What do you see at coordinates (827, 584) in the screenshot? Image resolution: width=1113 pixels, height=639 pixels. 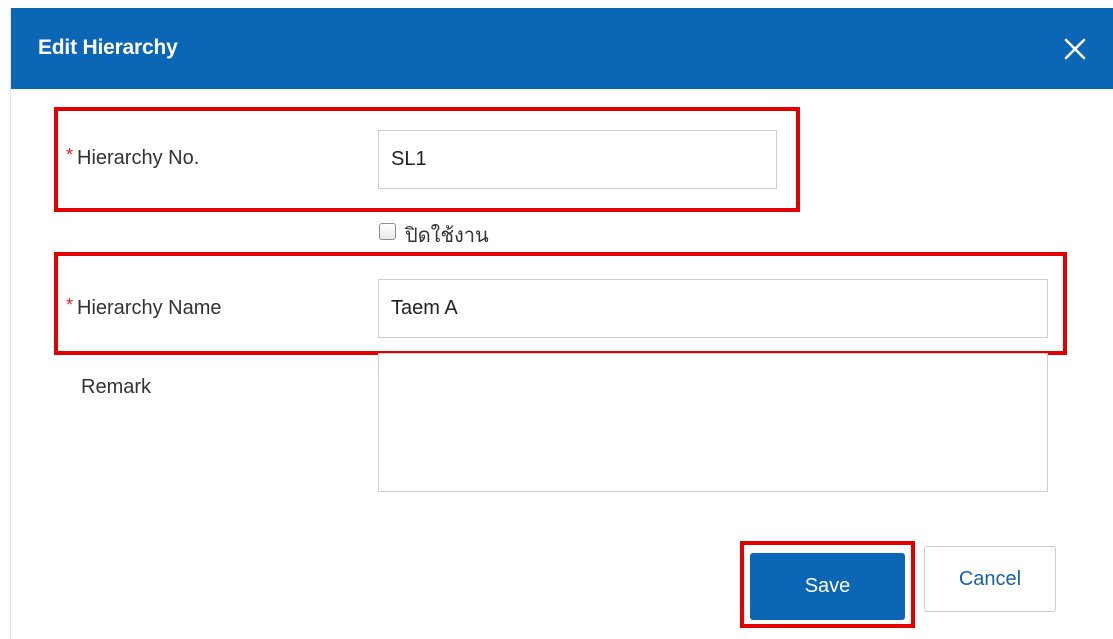 I see `highlight-save-button` at bounding box center [827, 584].